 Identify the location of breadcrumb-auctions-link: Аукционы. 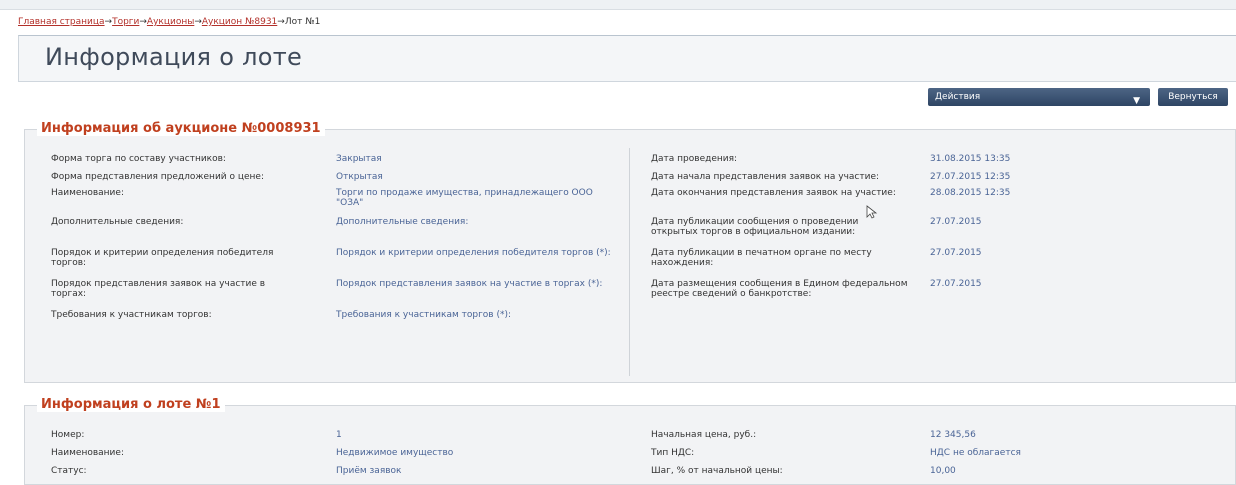
(170, 22).